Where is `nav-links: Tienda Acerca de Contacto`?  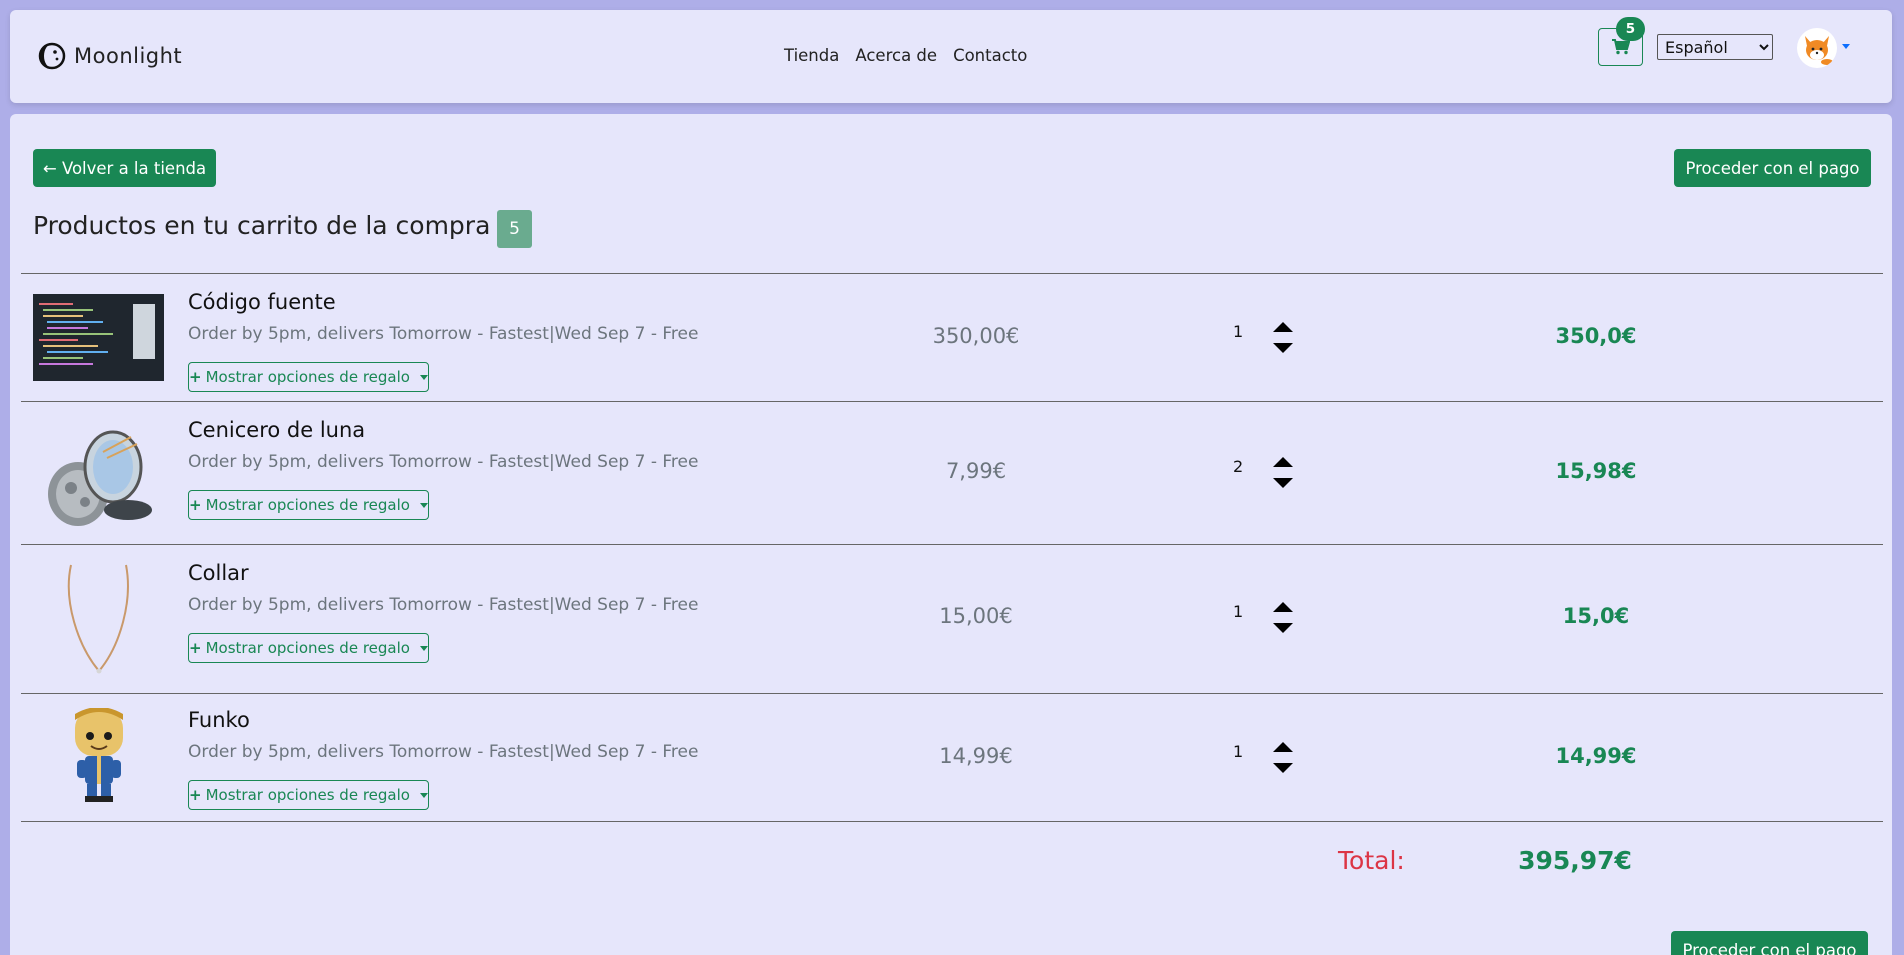 nav-links: Tienda Acerca de Contacto is located at coordinates (905, 55).